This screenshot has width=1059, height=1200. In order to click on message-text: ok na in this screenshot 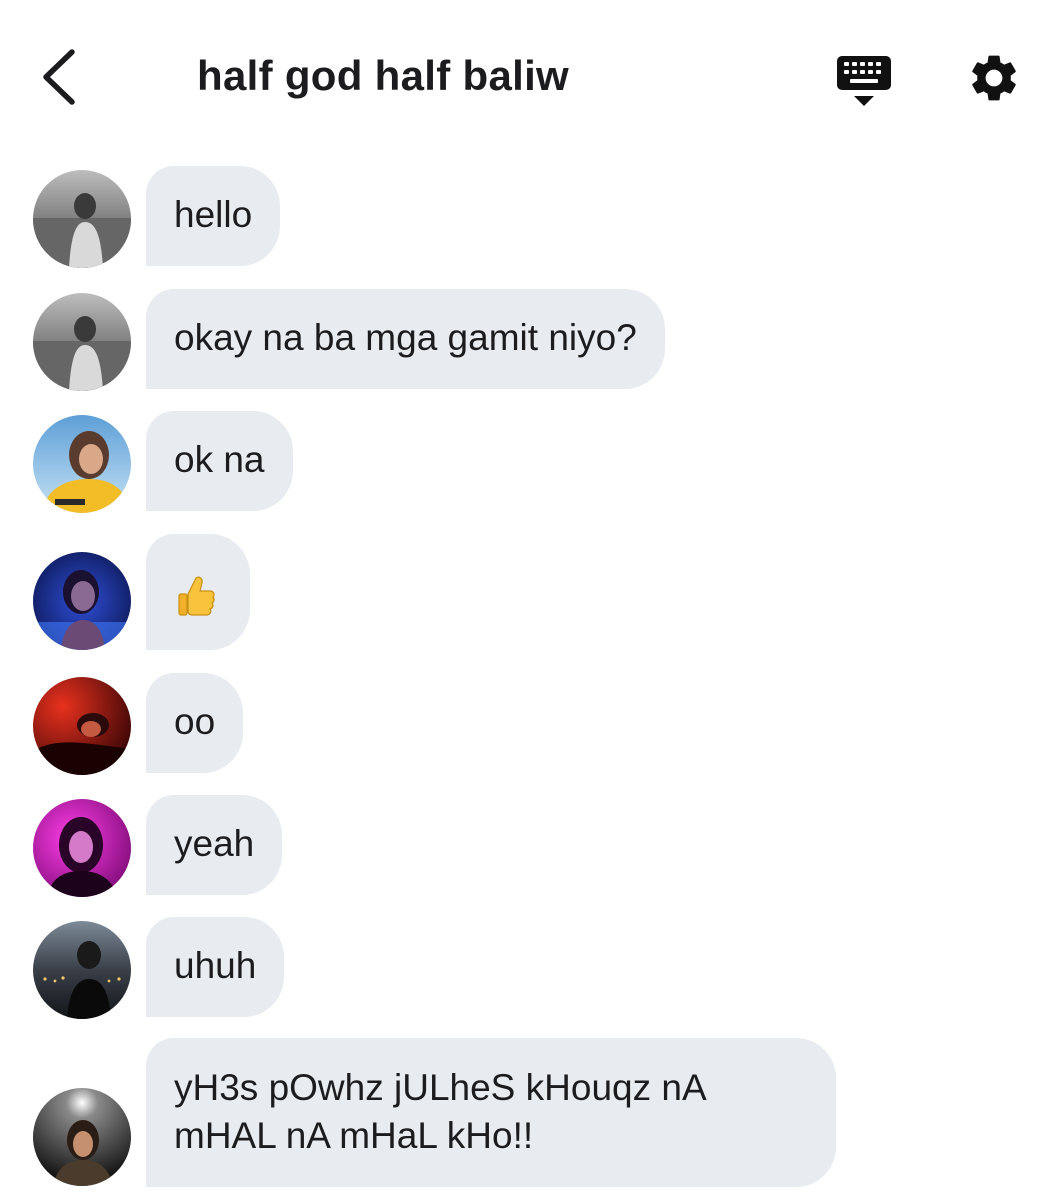, I will do `click(219, 459)`.